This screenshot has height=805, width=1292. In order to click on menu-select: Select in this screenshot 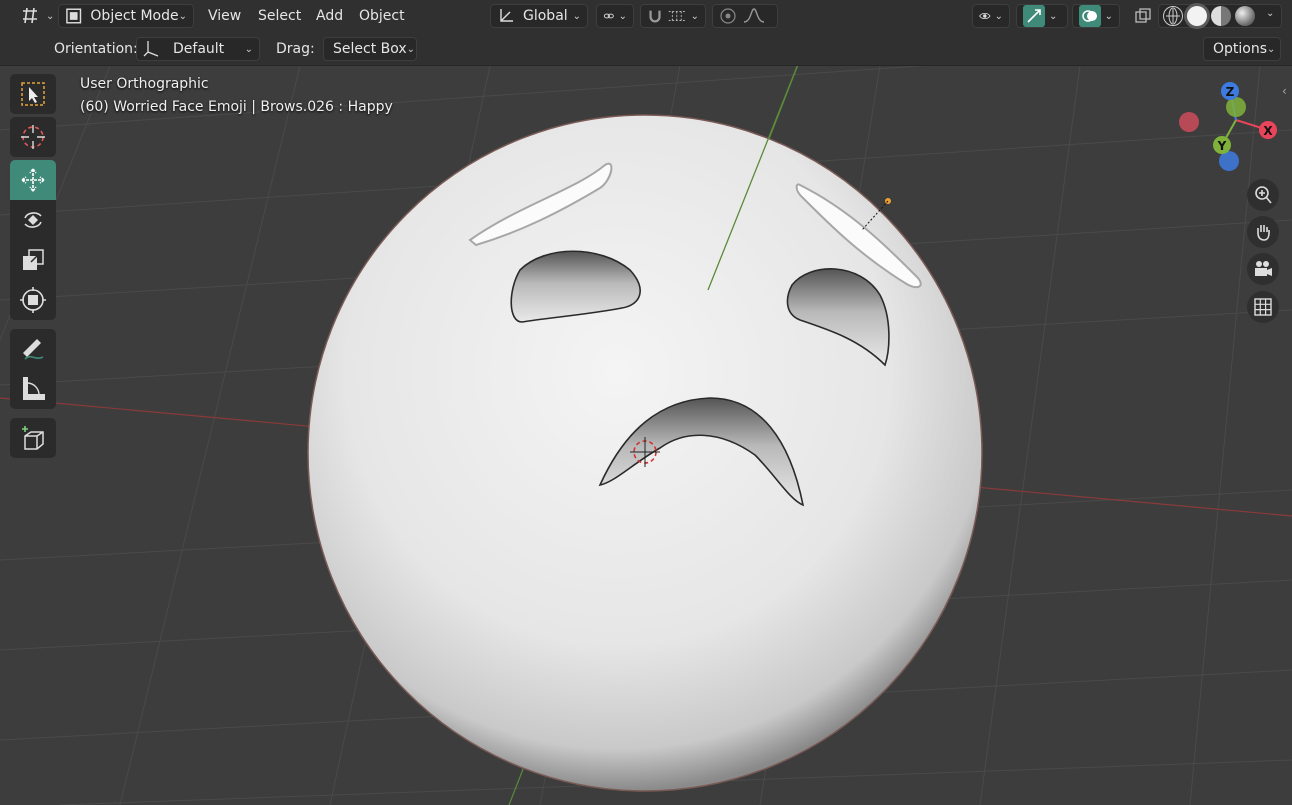, I will do `click(279, 16)`.